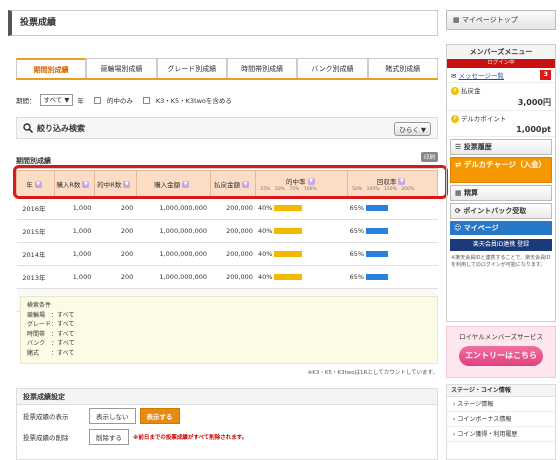  What do you see at coordinates (230, 182) in the screenshot?
I see `highlight-frame` at bounding box center [230, 182].